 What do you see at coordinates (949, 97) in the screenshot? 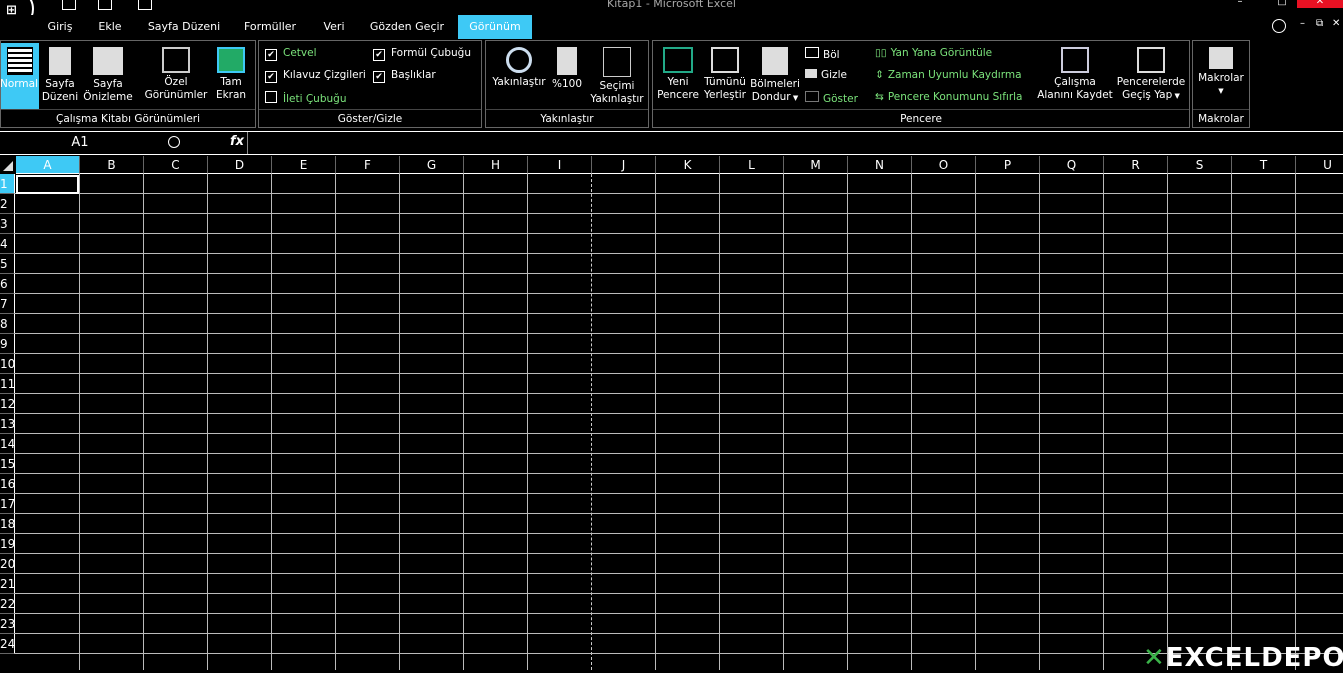
I see `reset-position-button: ⇆ Pencere Konumunu Sıfırla` at bounding box center [949, 97].